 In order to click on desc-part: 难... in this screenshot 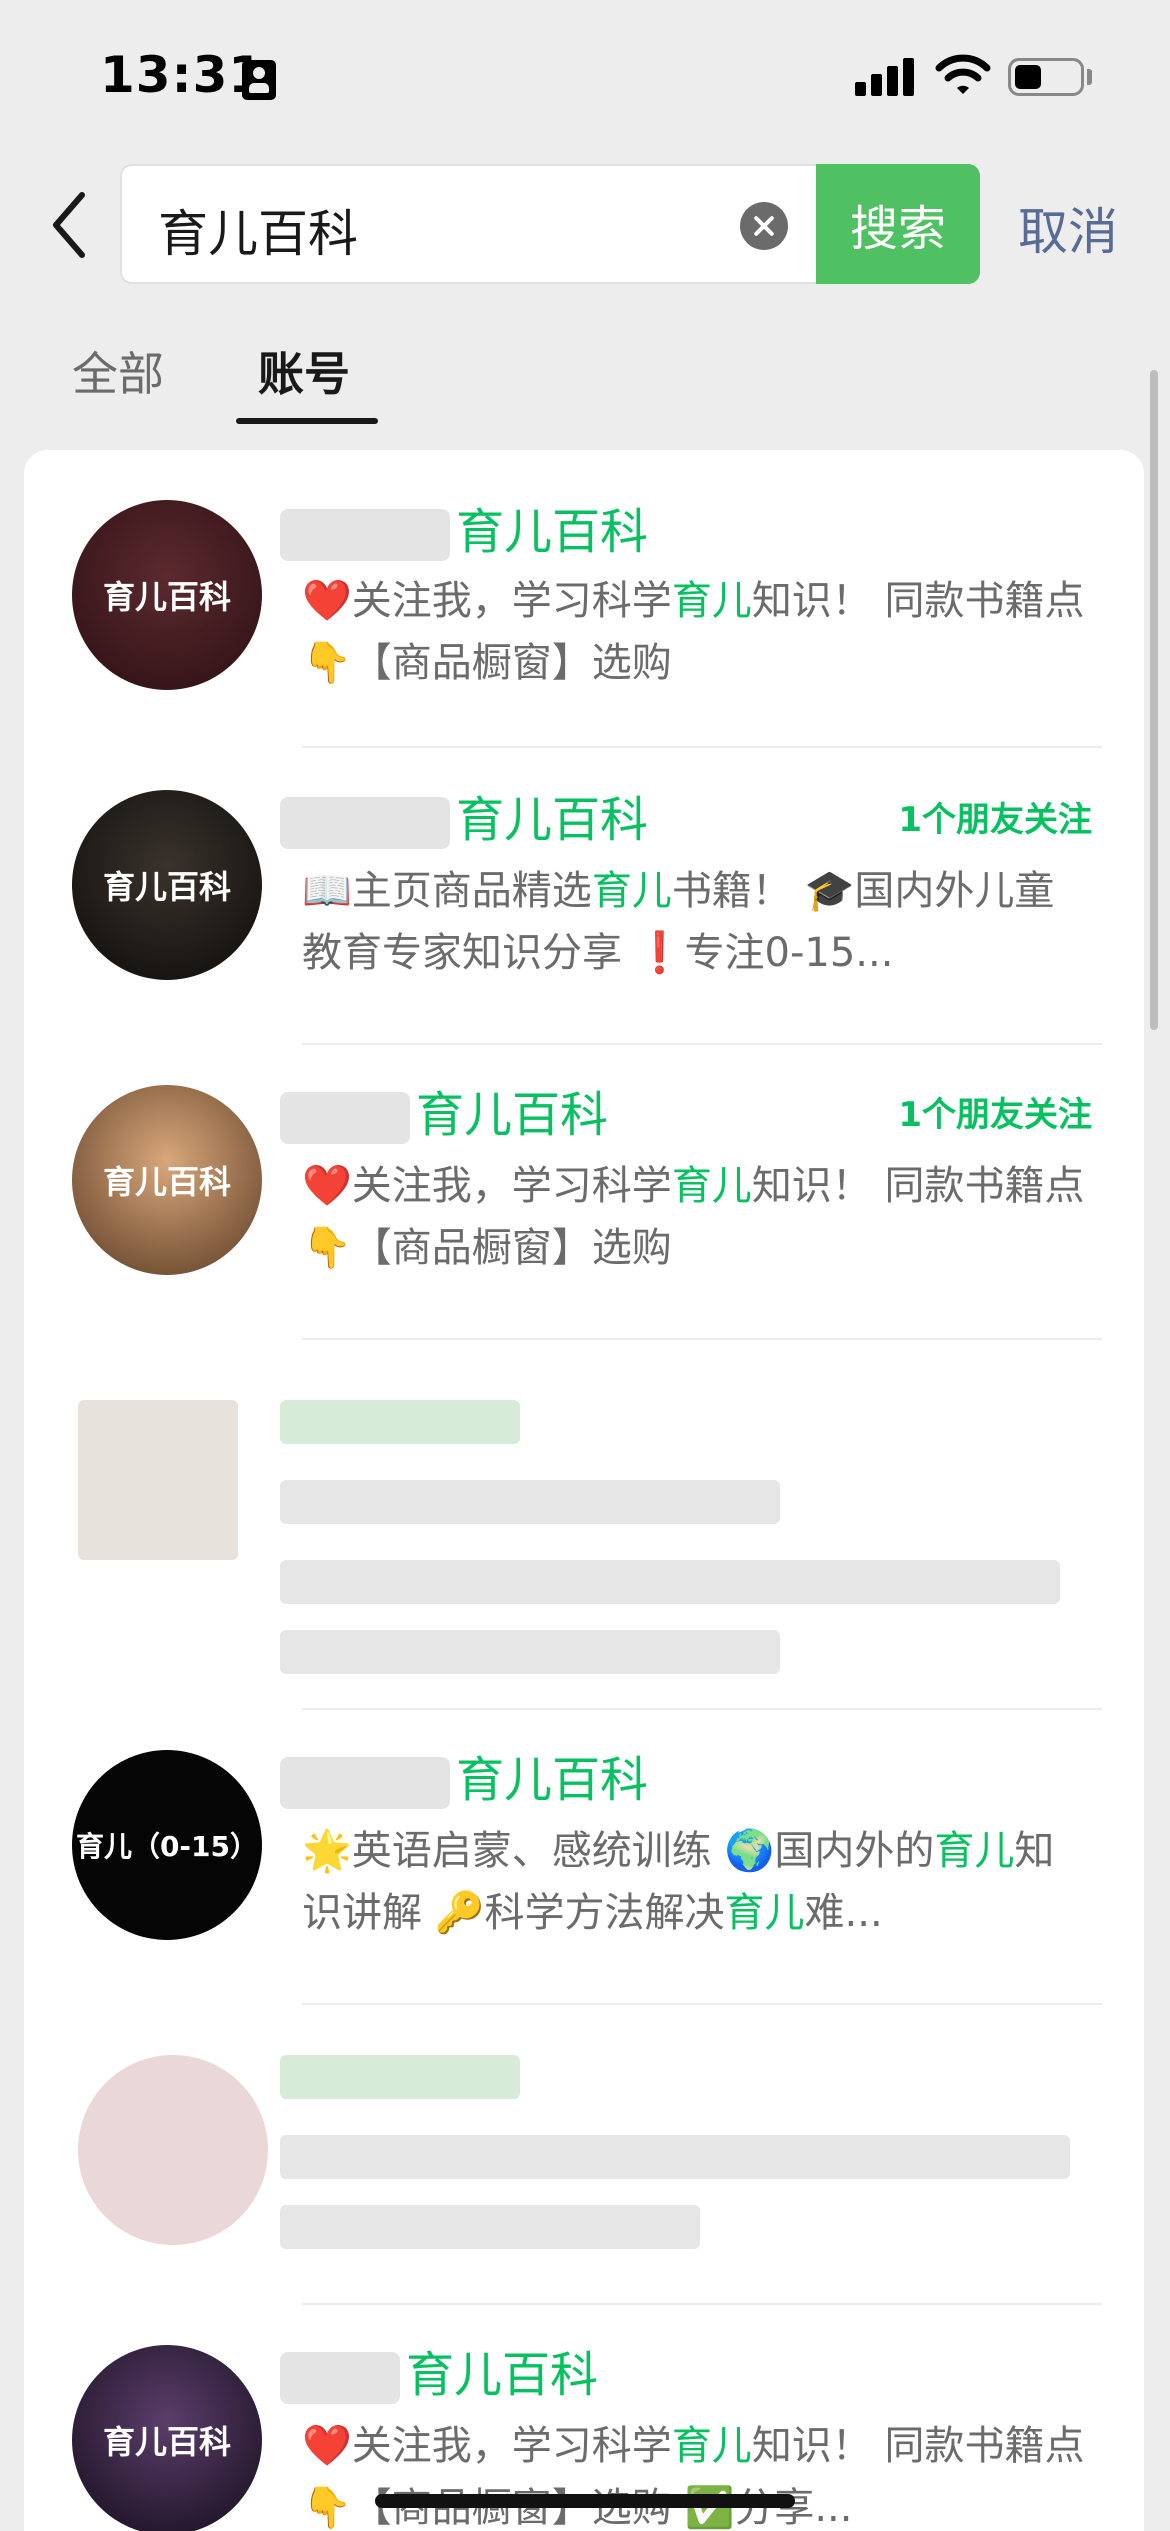, I will do `click(843, 1913)`.